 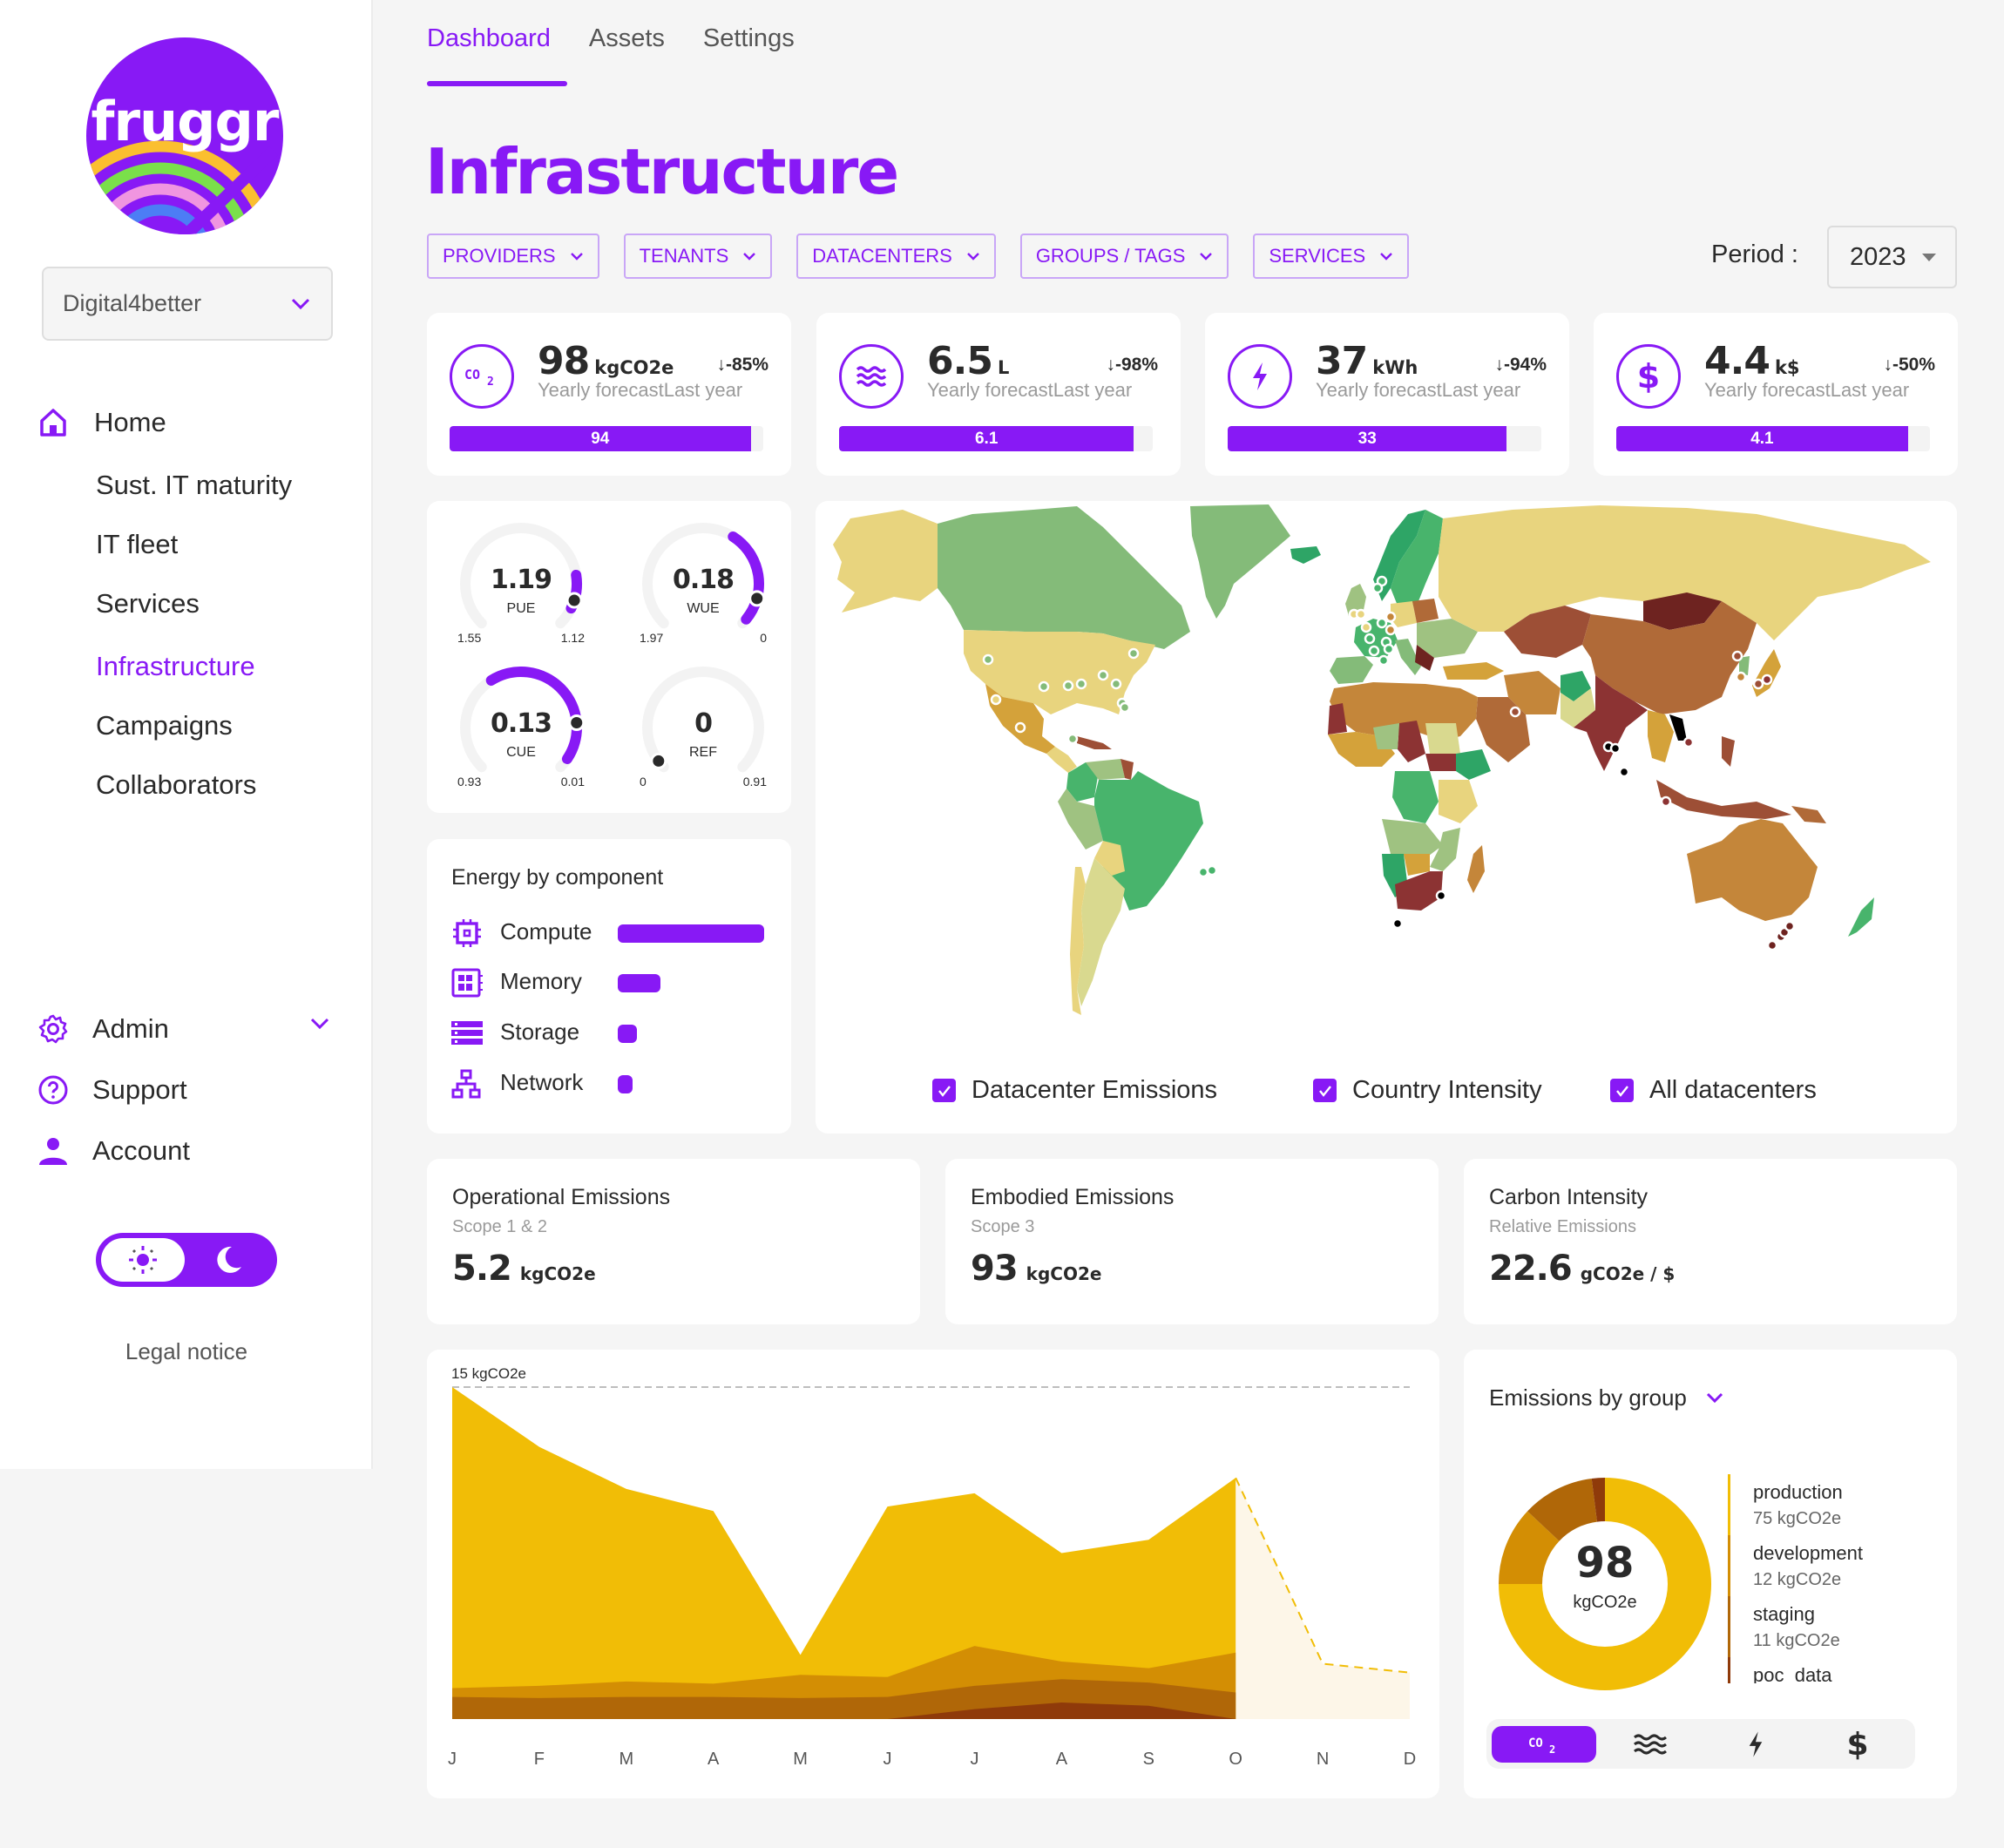 What do you see at coordinates (1650, 1744) in the screenshot?
I see `metric-water-button` at bounding box center [1650, 1744].